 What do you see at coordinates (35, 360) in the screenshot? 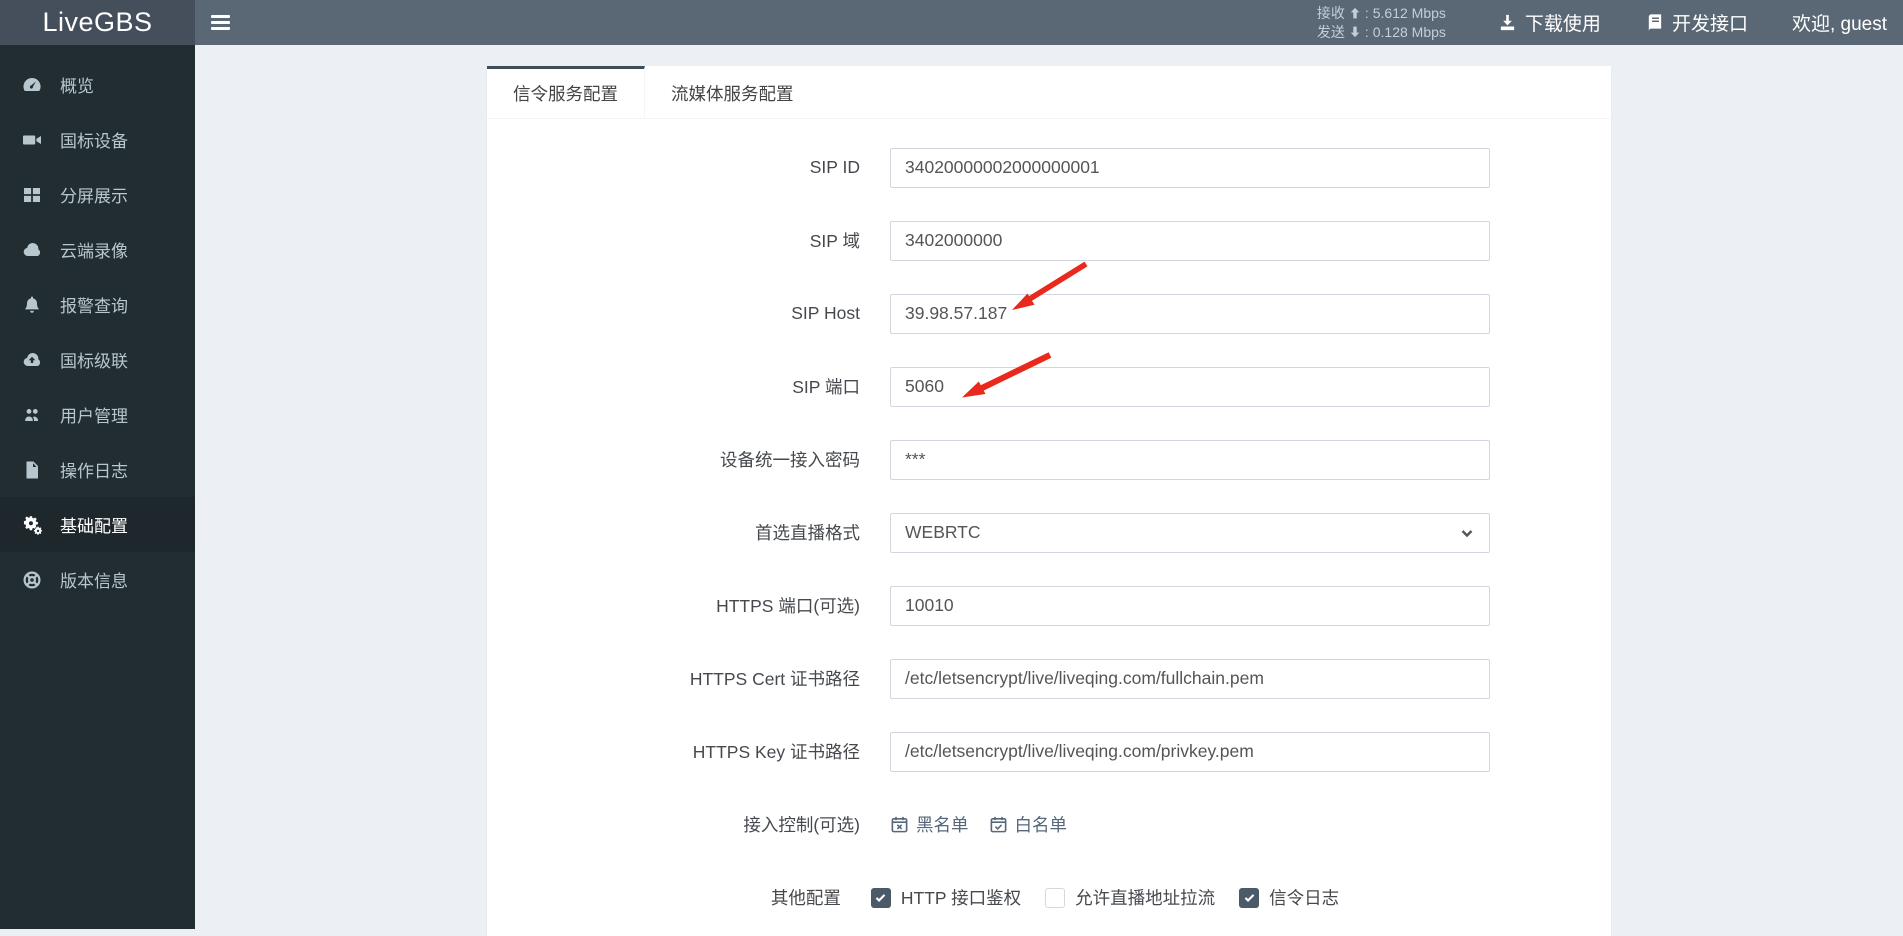
I see `cloud-upload-icon` at bounding box center [35, 360].